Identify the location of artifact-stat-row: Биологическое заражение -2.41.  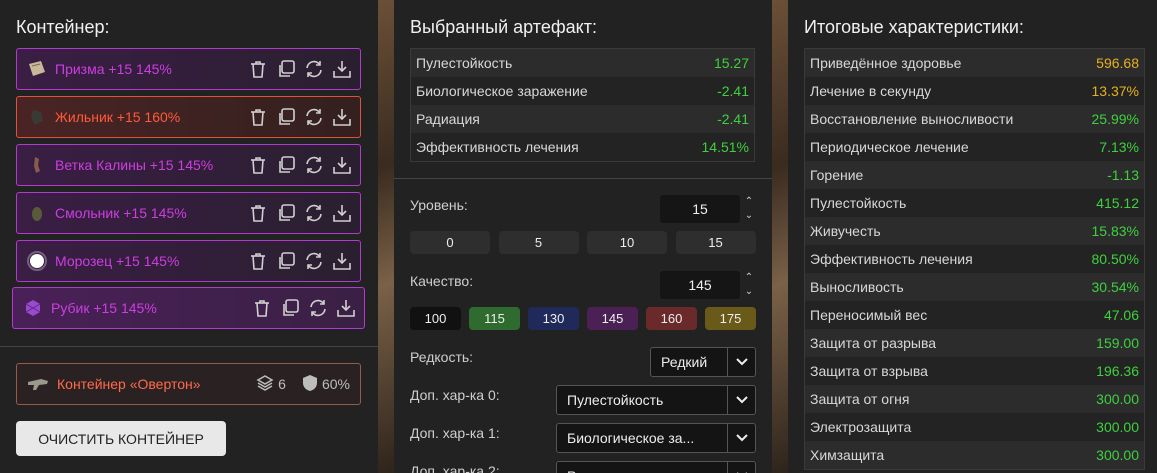
(582, 91).